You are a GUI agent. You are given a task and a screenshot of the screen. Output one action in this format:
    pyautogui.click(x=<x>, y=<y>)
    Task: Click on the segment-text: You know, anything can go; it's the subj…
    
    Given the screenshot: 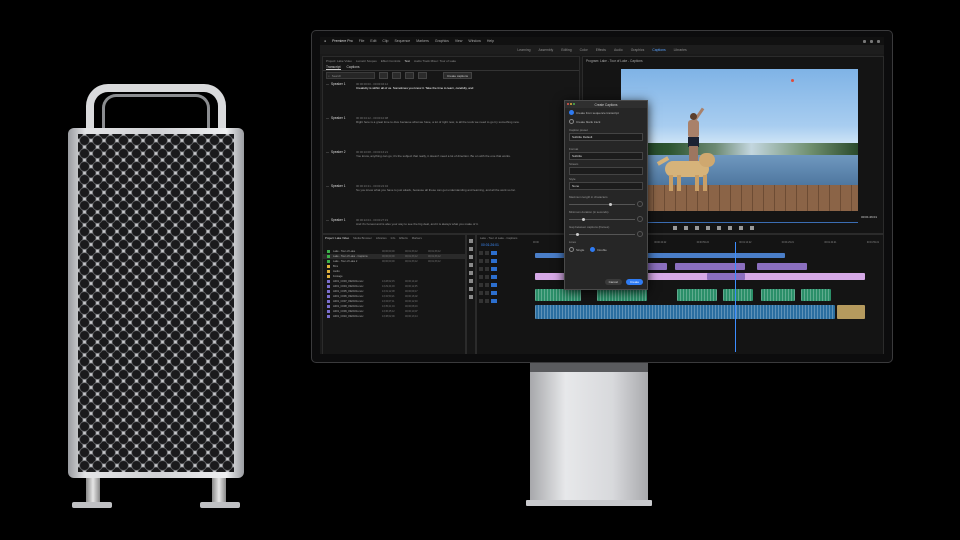 What is the action you would take?
    pyautogui.click(x=466, y=156)
    